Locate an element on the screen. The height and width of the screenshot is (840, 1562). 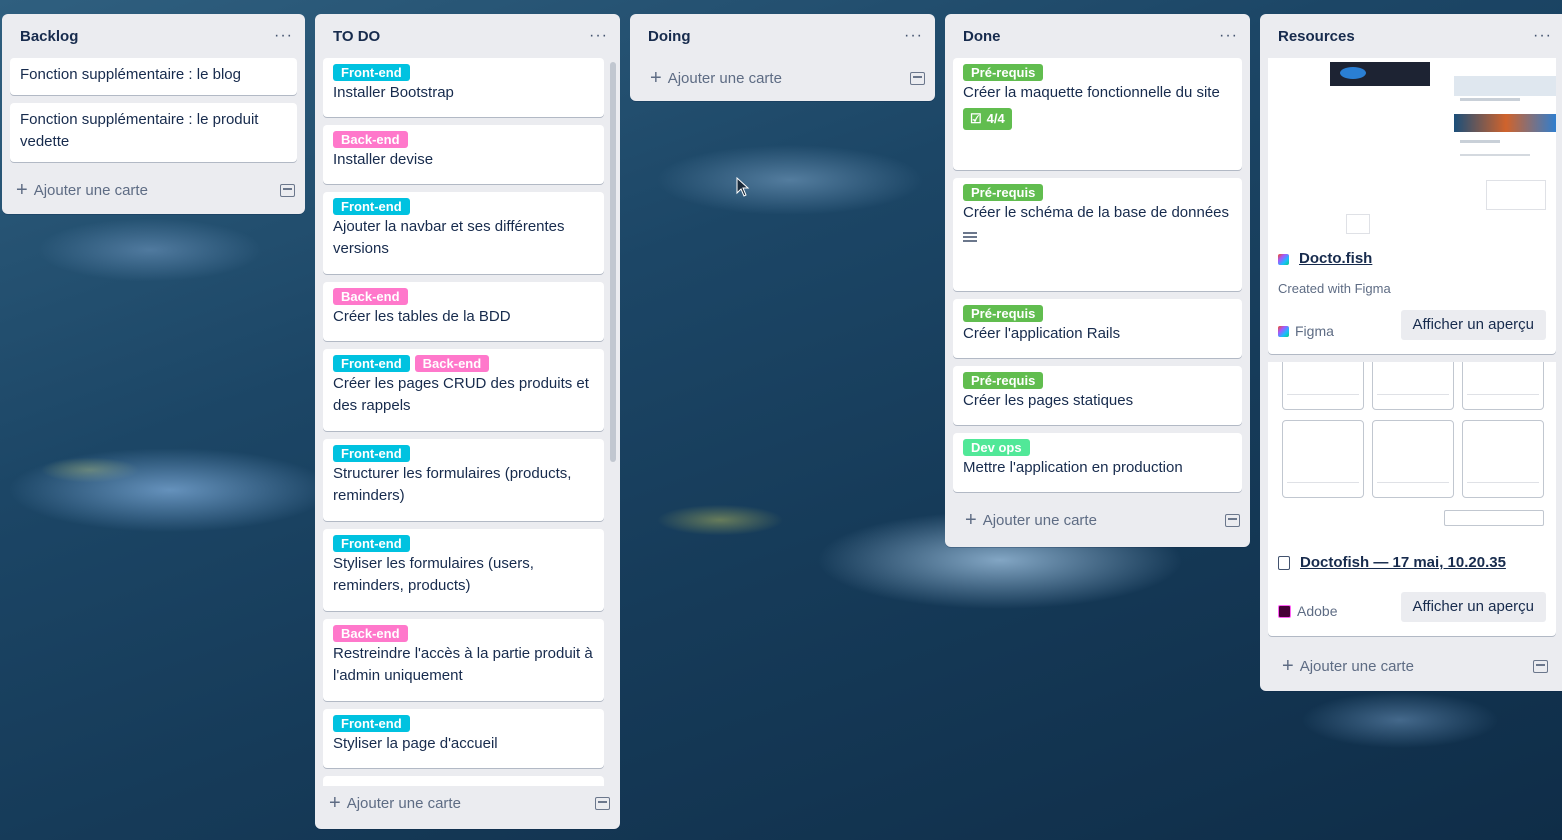
label-dev-ops: Dev ops is located at coordinates (996, 447).